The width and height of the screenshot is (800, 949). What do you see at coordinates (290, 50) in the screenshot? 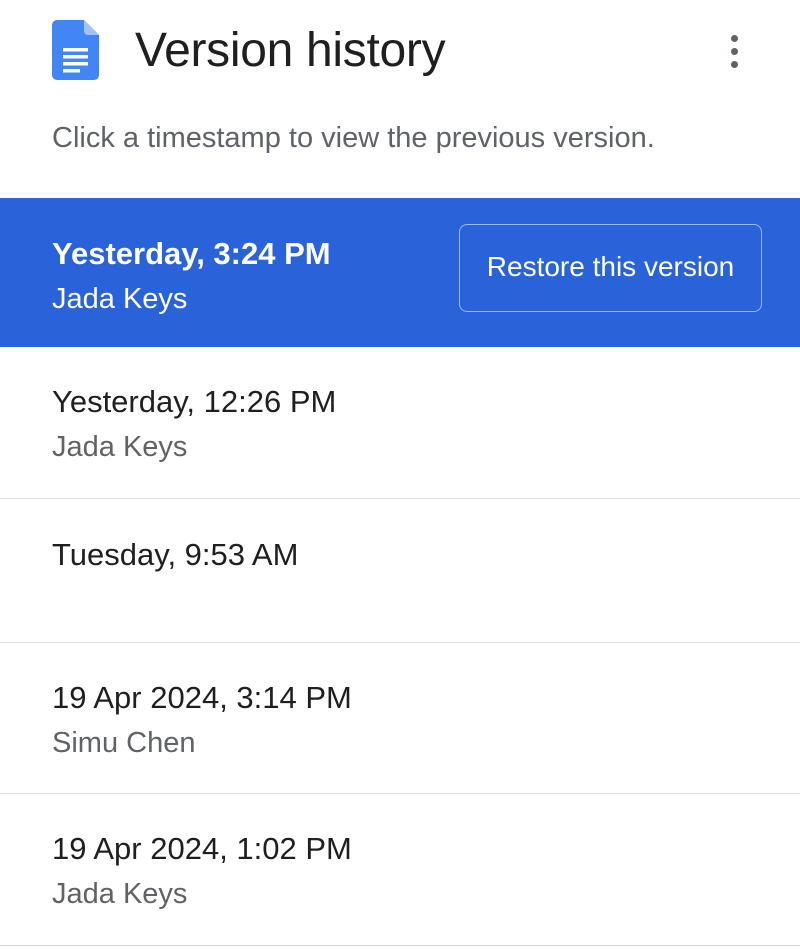
I see `page-title: Version history` at bounding box center [290, 50].